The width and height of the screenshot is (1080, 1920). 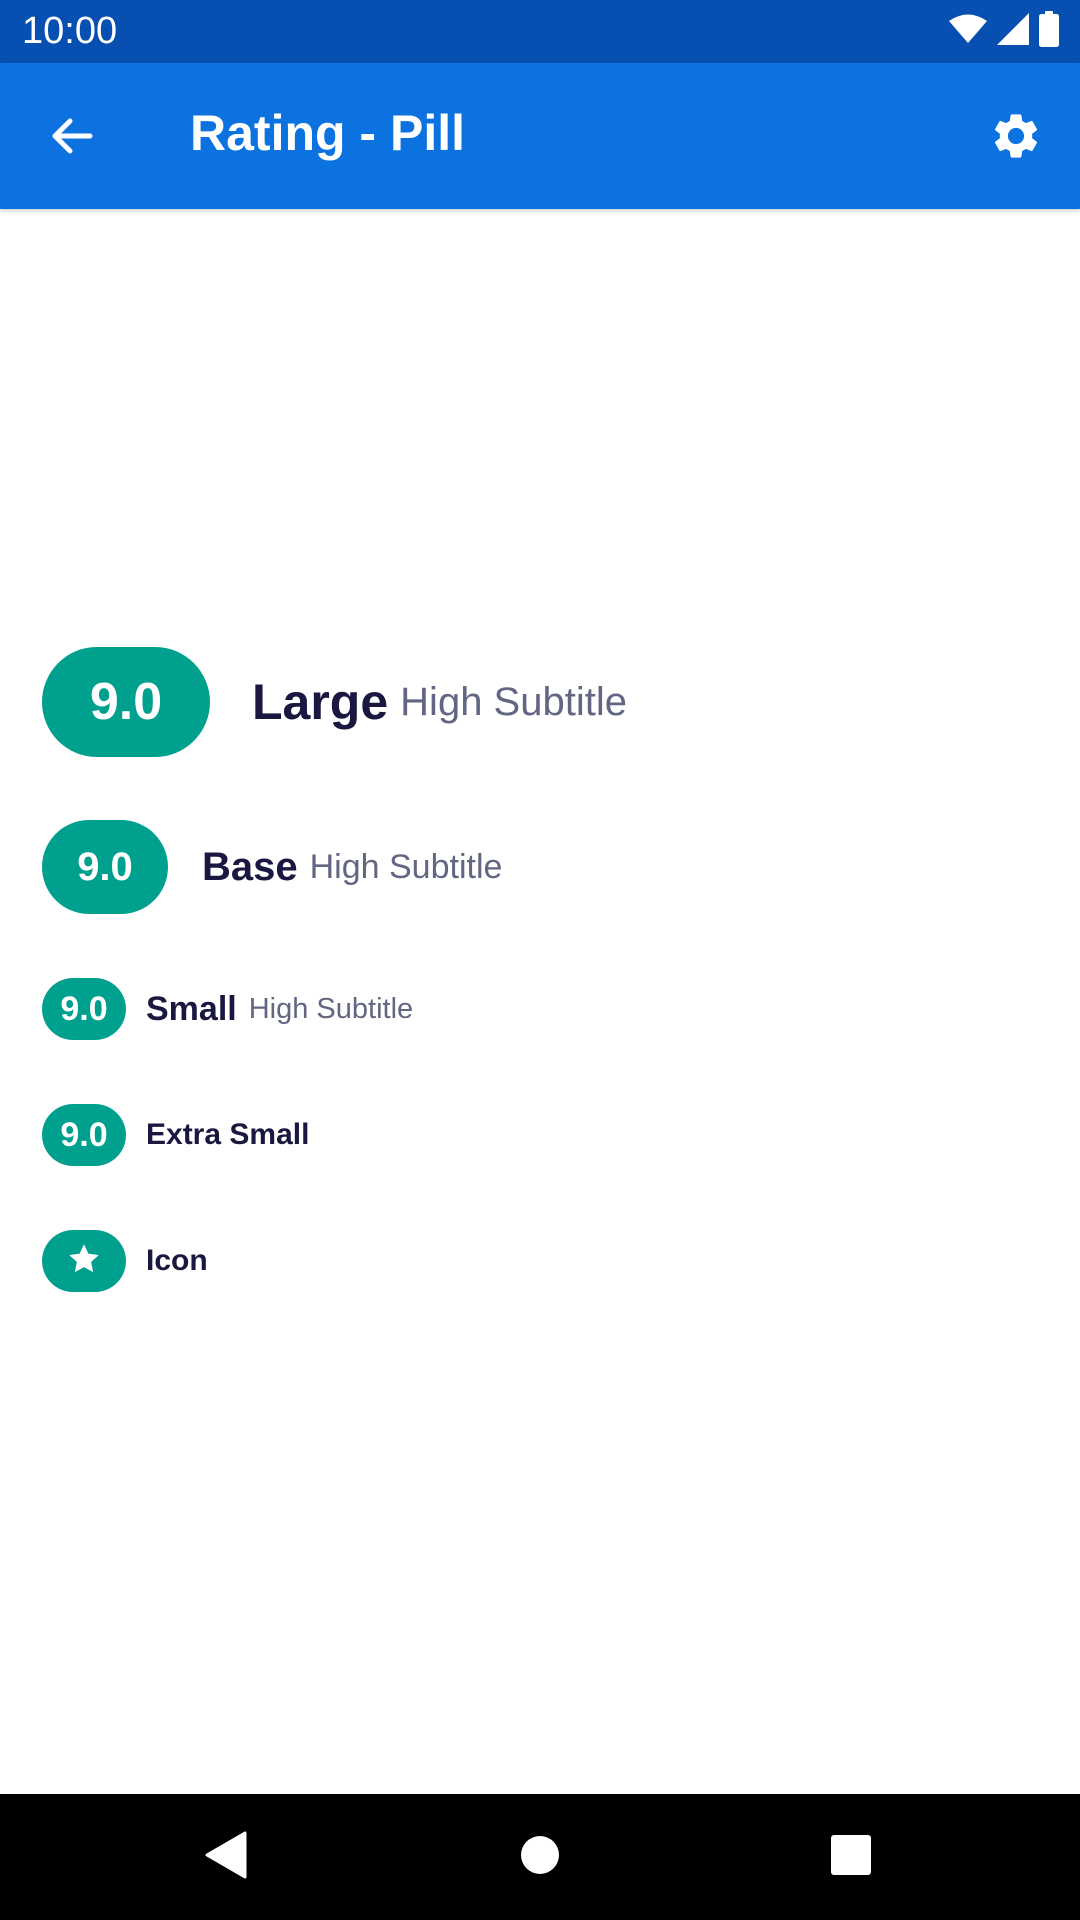 What do you see at coordinates (540, 136) in the screenshot?
I see `app-bar: Rating - Pill` at bounding box center [540, 136].